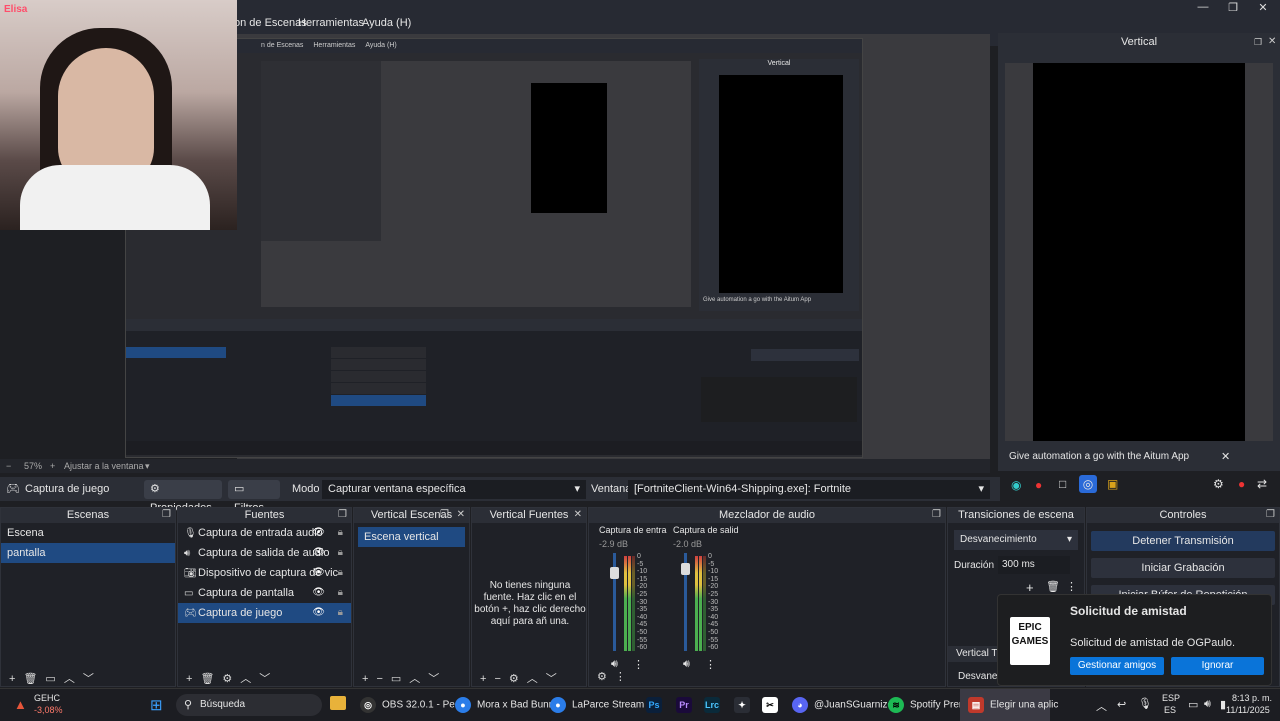 The height and width of the screenshot is (721, 1280). Describe the element at coordinates (1217, 666) in the screenshot. I see `ignore-button: Ignorar` at that location.